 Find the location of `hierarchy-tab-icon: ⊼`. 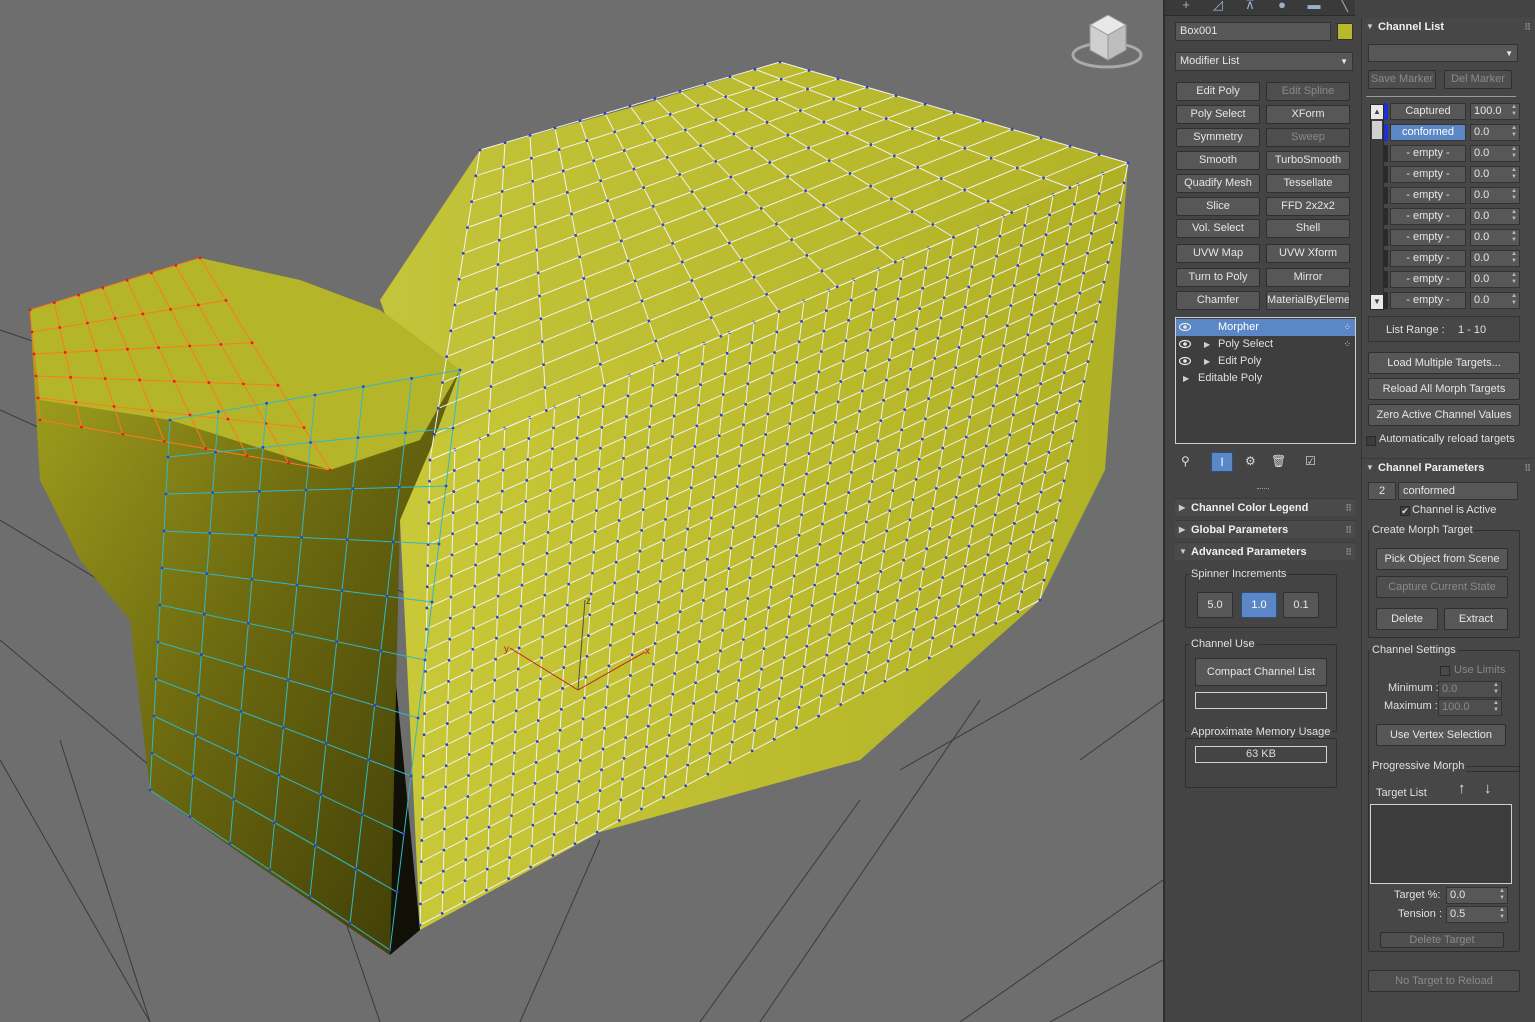

hierarchy-tab-icon: ⊼ is located at coordinates (1250, 7).